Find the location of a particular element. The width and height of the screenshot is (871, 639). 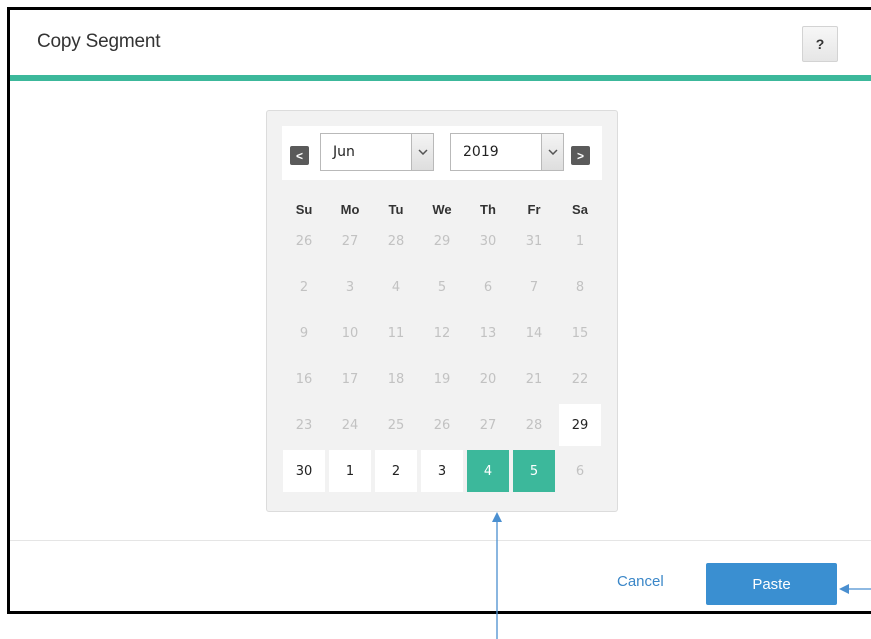

calendar-day: 24 is located at coordinates (350, 425).